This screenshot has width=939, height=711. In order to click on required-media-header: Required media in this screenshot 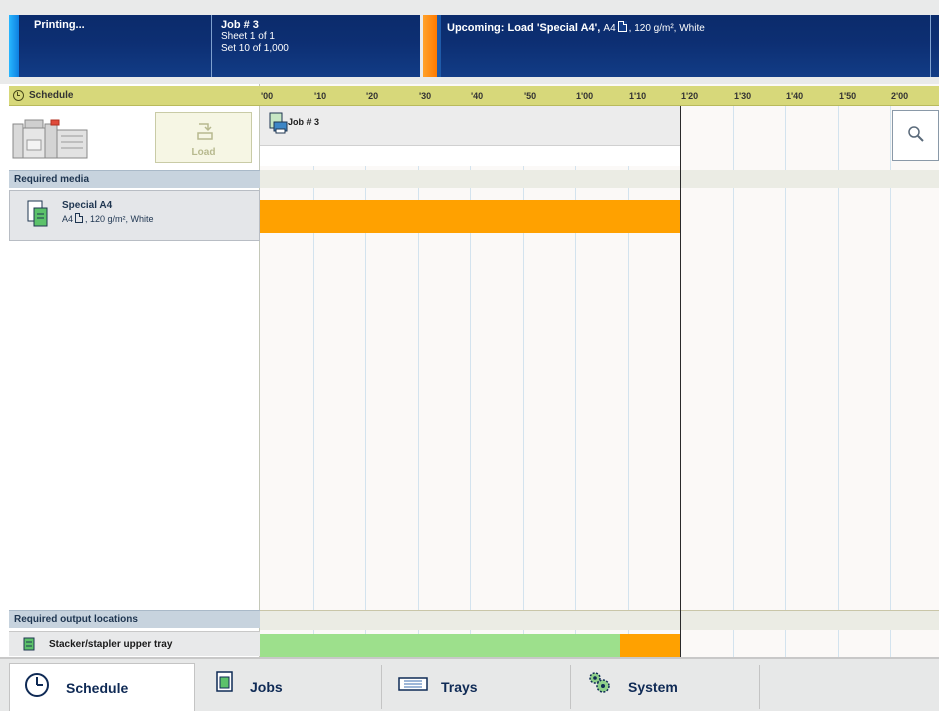, I will do `click(134, 179)`.